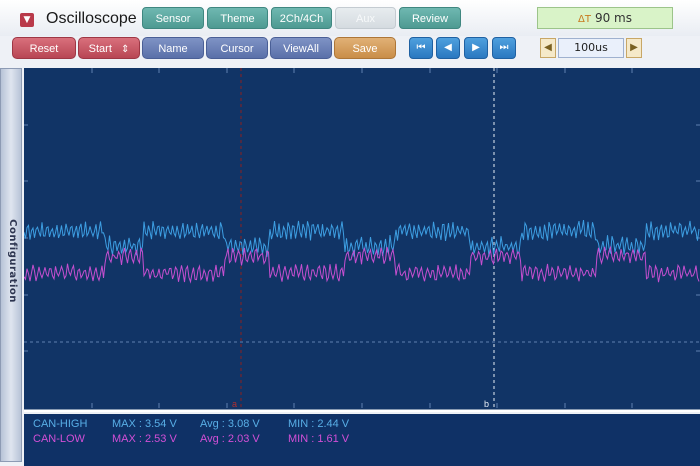 The width and height of the screenshot is (700, 466). Describe the element at coordinates (365, 48) in the screenshot. I see `save-button: Save` at that location.